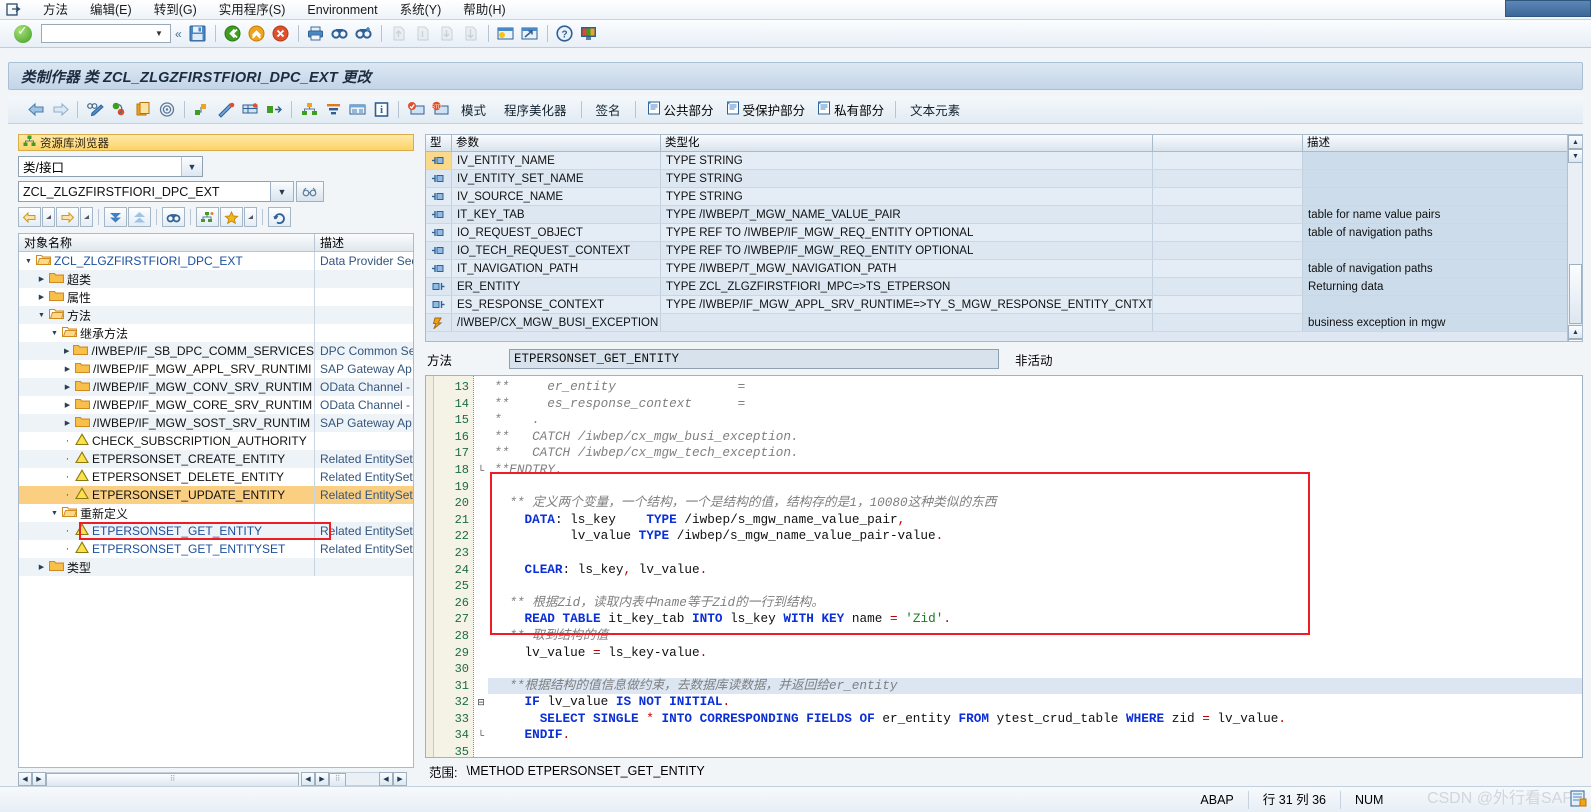 This screenshot has height=812, width=1591. What do you see at coordinates (216, 297) in the screenshot?
I see `tree-row: ▶ 属性` at bounding box center [216, 297].